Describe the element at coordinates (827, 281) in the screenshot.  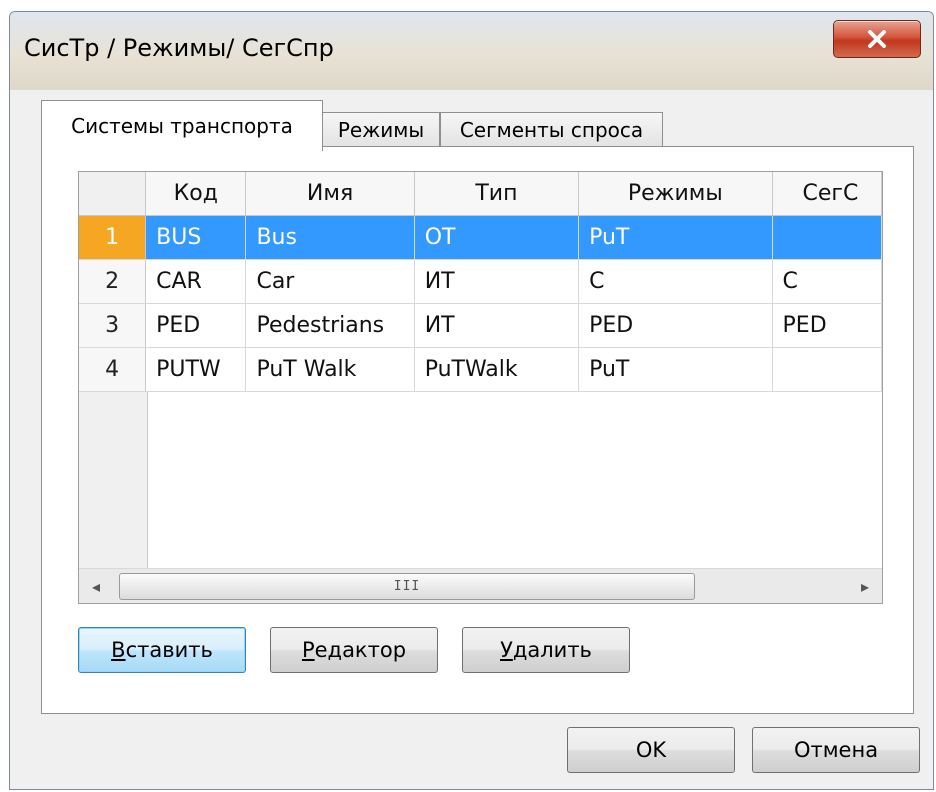
I see `cell-demand-segments: C` at that location.